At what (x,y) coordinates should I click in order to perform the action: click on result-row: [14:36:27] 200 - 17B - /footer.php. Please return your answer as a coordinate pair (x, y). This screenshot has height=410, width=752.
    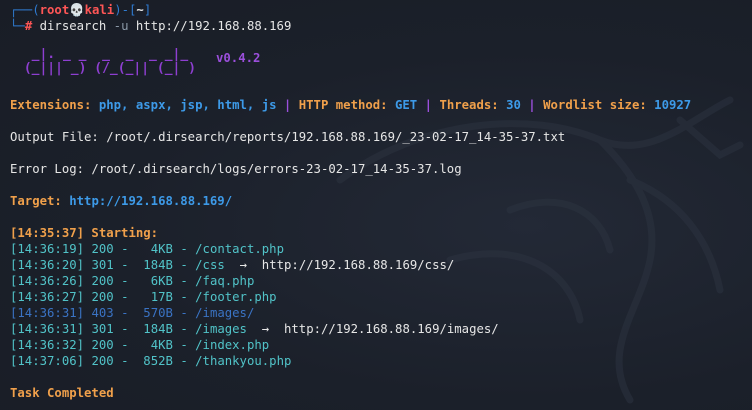
    Looking at the image, I should click on (143, 297).